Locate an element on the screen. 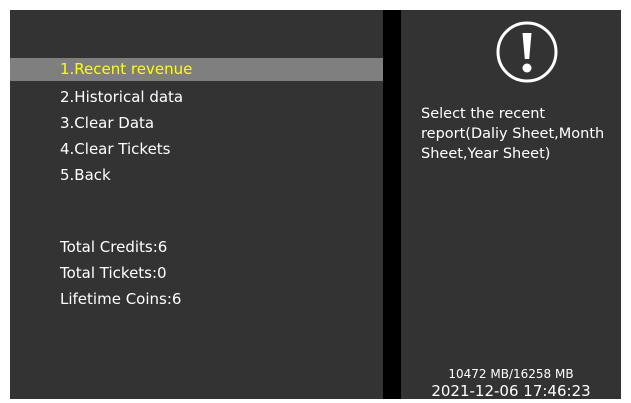 The height and width of the screenshot is (403, 631). menu-item-clear-data: 3.Clear Data is located at coordinates (196, 123).